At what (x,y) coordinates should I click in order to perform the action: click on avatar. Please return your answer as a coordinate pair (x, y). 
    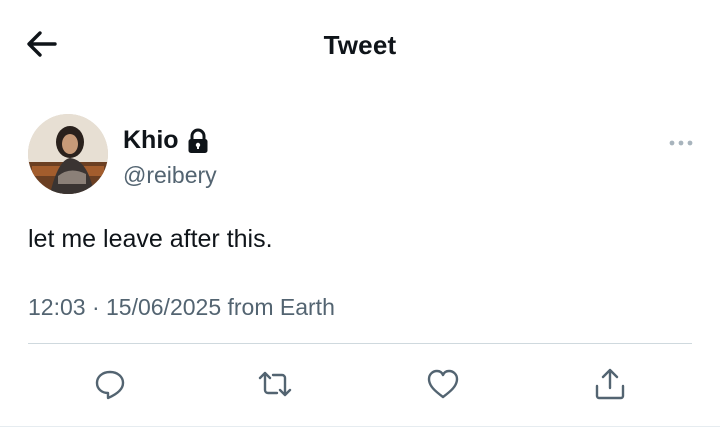
    Looking at the image, I should click on (68, 154).